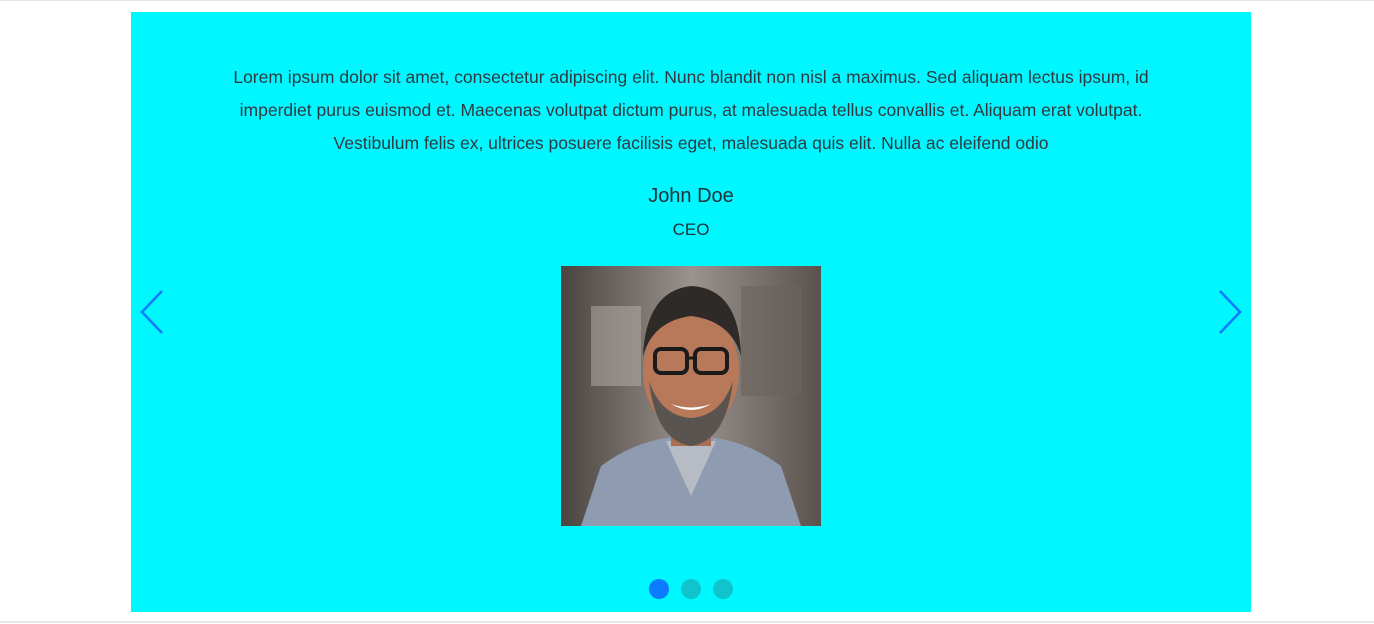 Image resolution: width=1374 pixels, height=624 pixels. I want to click on chevron-right-icon, so click(1230, 312).